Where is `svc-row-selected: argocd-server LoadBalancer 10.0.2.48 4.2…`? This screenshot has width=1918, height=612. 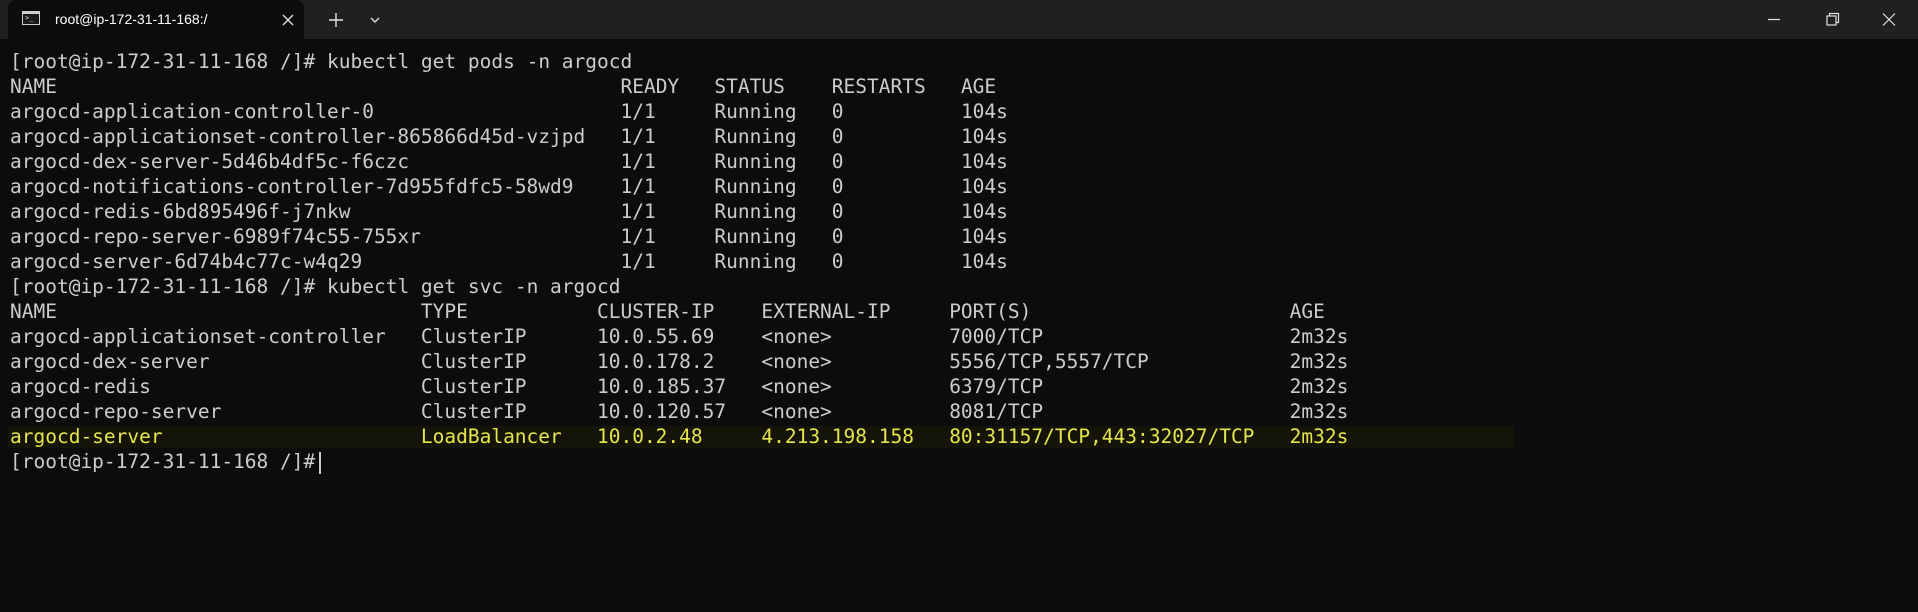
svc-row-selected: argocd-server LoadBalancer 10.0.2.48 4.2… is located at coordinates (959, 436).